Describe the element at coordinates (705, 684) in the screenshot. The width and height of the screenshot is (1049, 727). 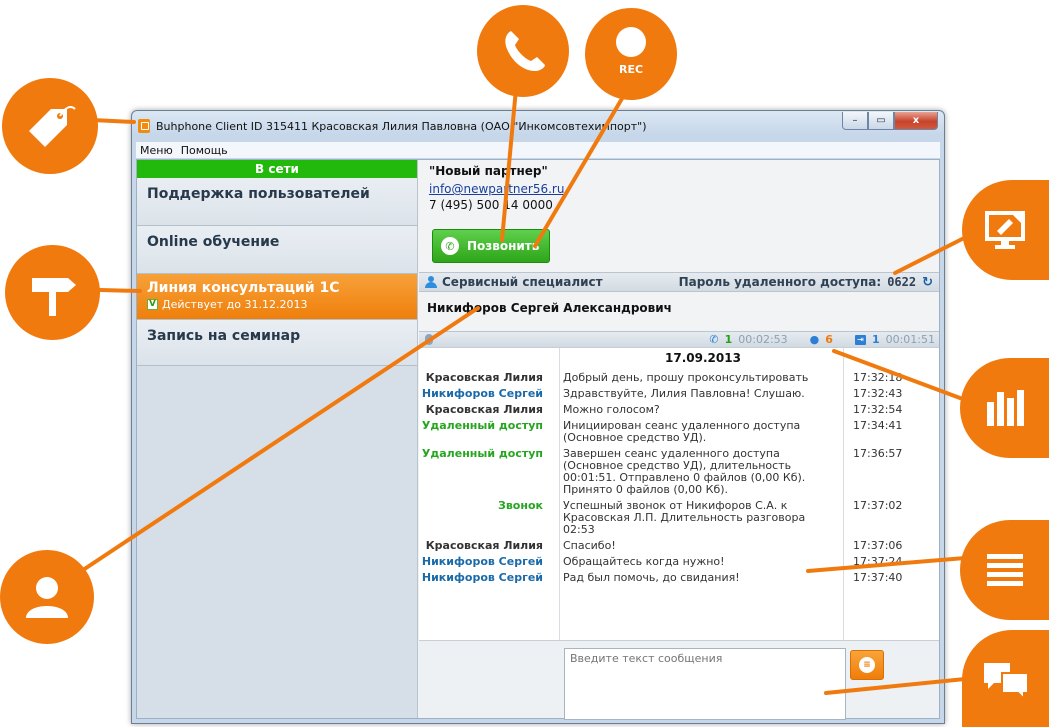
I see `message-input` at that location.